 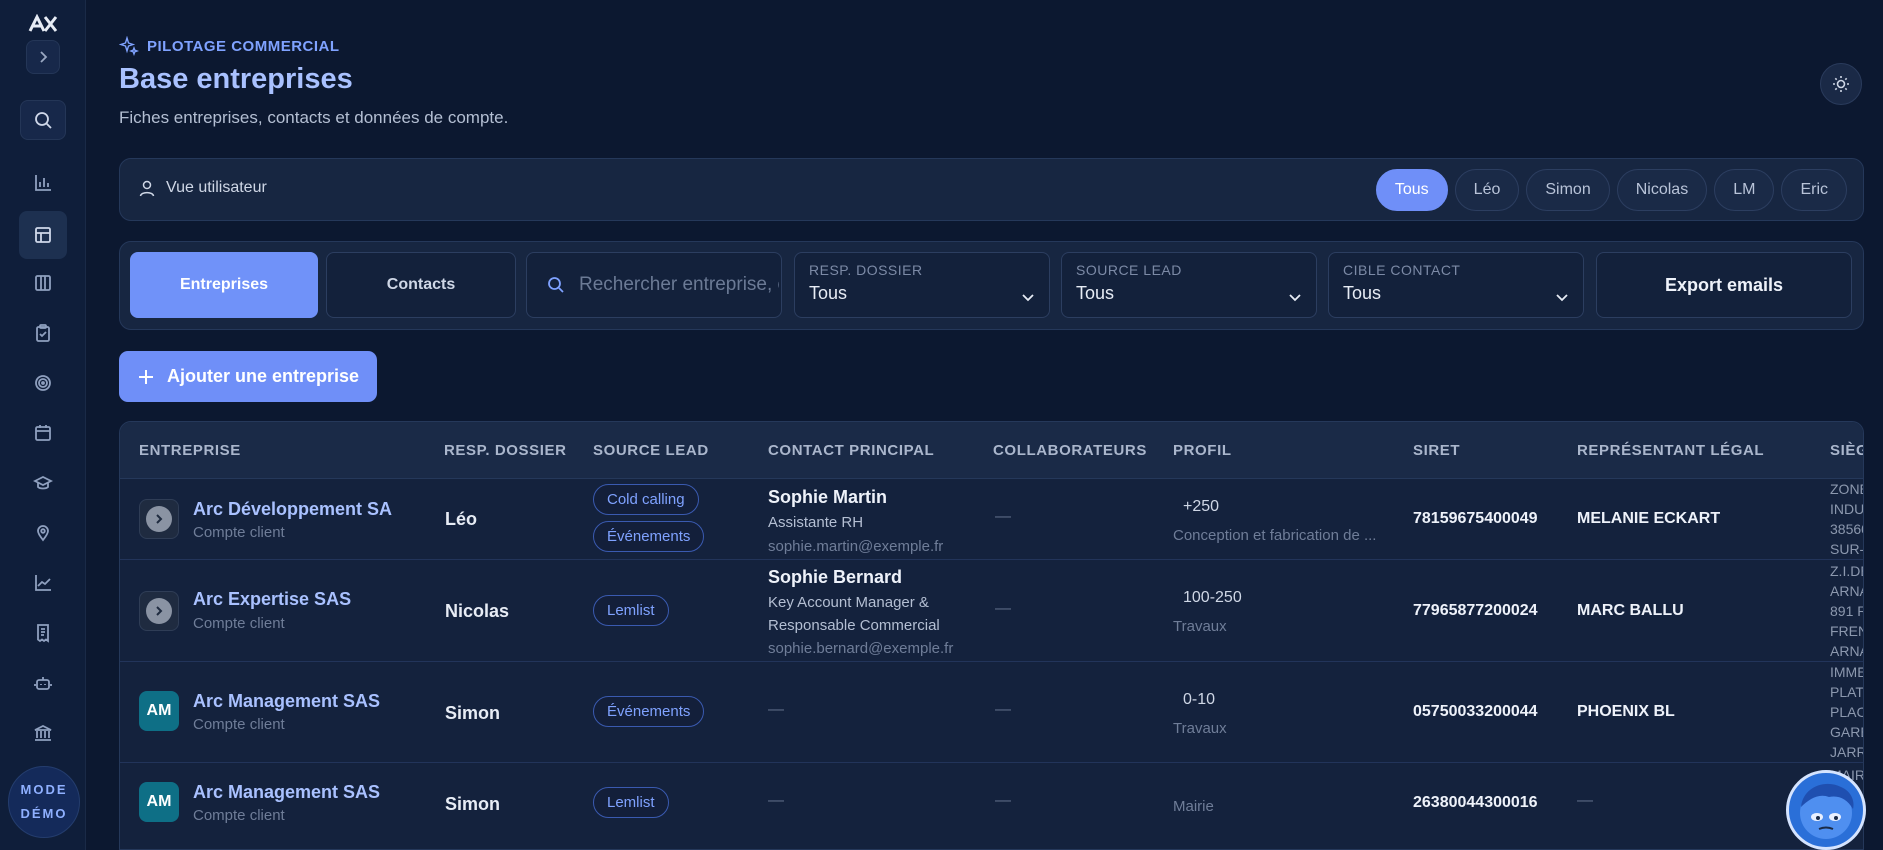 I want to click on source-tag: Lemlist, so click(x=631, y=802).